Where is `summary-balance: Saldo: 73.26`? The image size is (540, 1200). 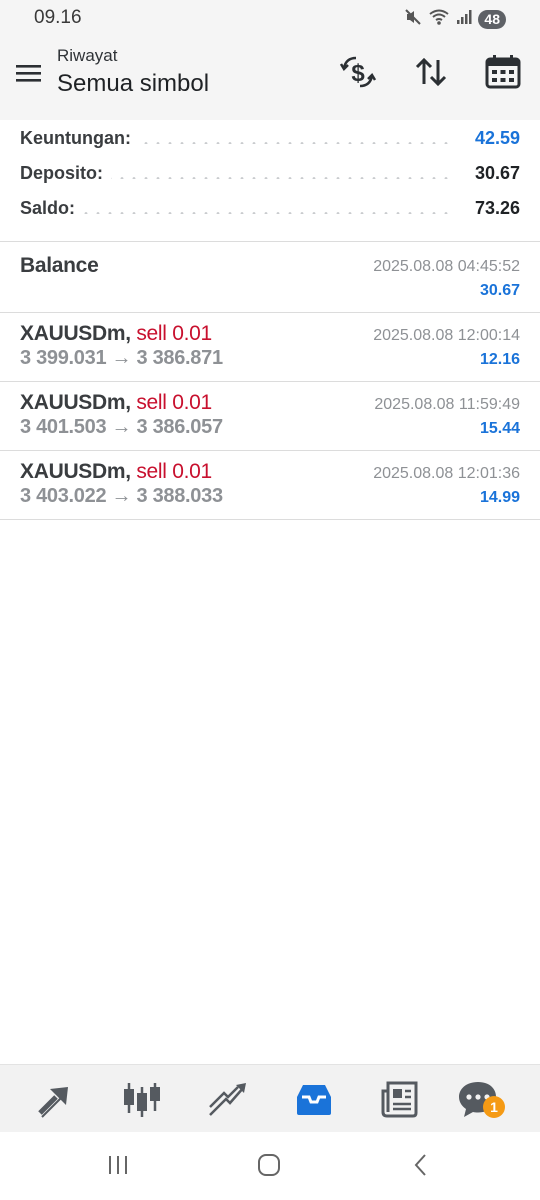 summary-balance: Saldo: 73.26 is located at coordinates (270, 211).